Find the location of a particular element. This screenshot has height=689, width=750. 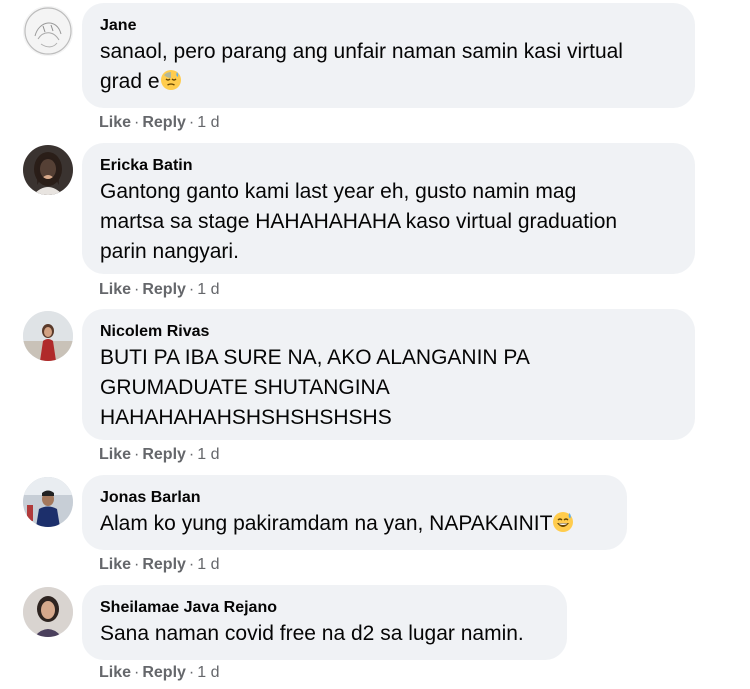

comment-author: Sheilamae Java Rejano is located at coordinates (324, 608).